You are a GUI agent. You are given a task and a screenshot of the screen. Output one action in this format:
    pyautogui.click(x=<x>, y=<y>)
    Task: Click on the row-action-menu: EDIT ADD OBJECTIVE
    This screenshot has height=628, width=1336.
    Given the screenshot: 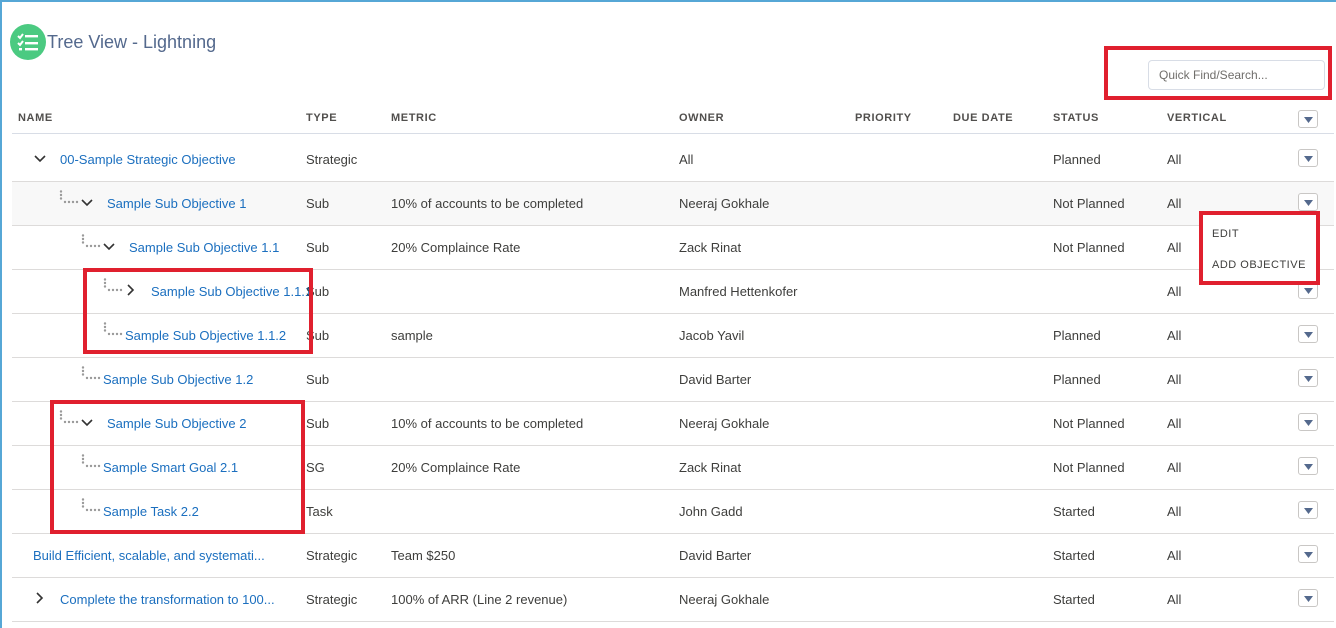 What is the action you would take?
    pyautogui.click(x=1259, y=248)
    